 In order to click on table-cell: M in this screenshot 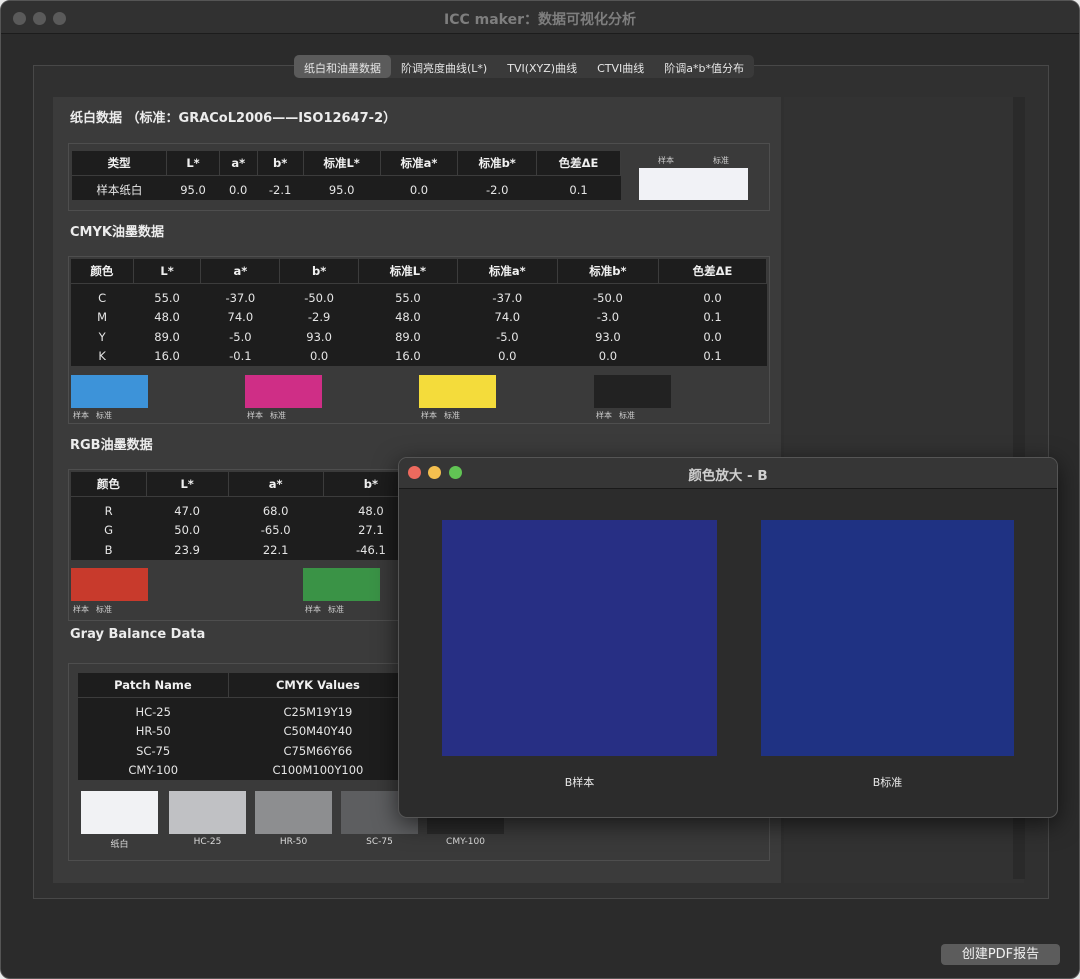, I will do `click(102, 317)`.